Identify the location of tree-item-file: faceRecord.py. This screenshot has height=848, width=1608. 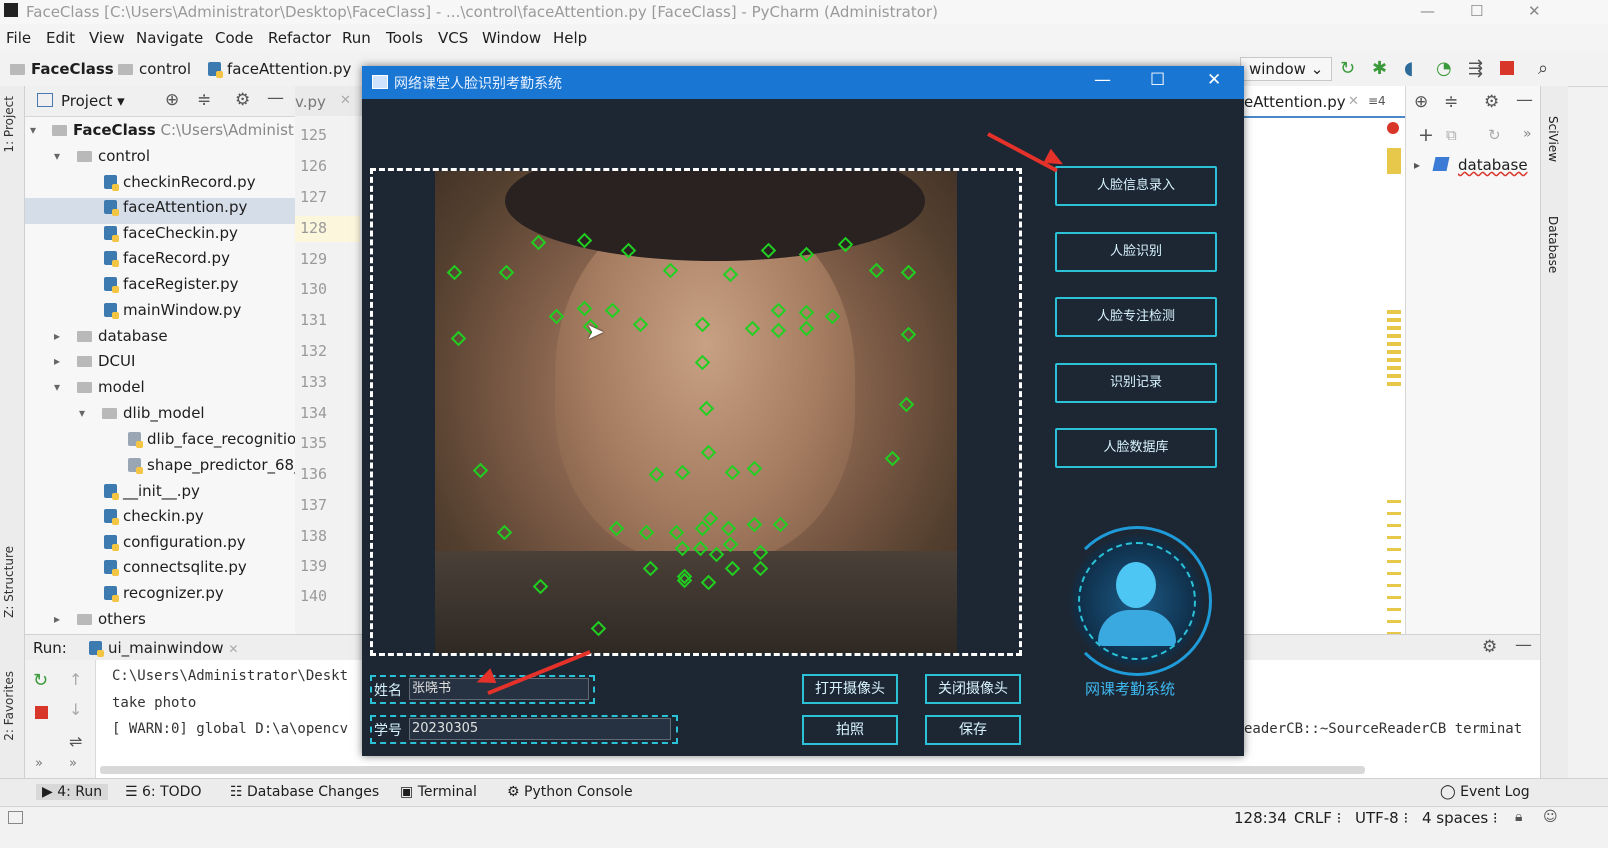
(167, 258).